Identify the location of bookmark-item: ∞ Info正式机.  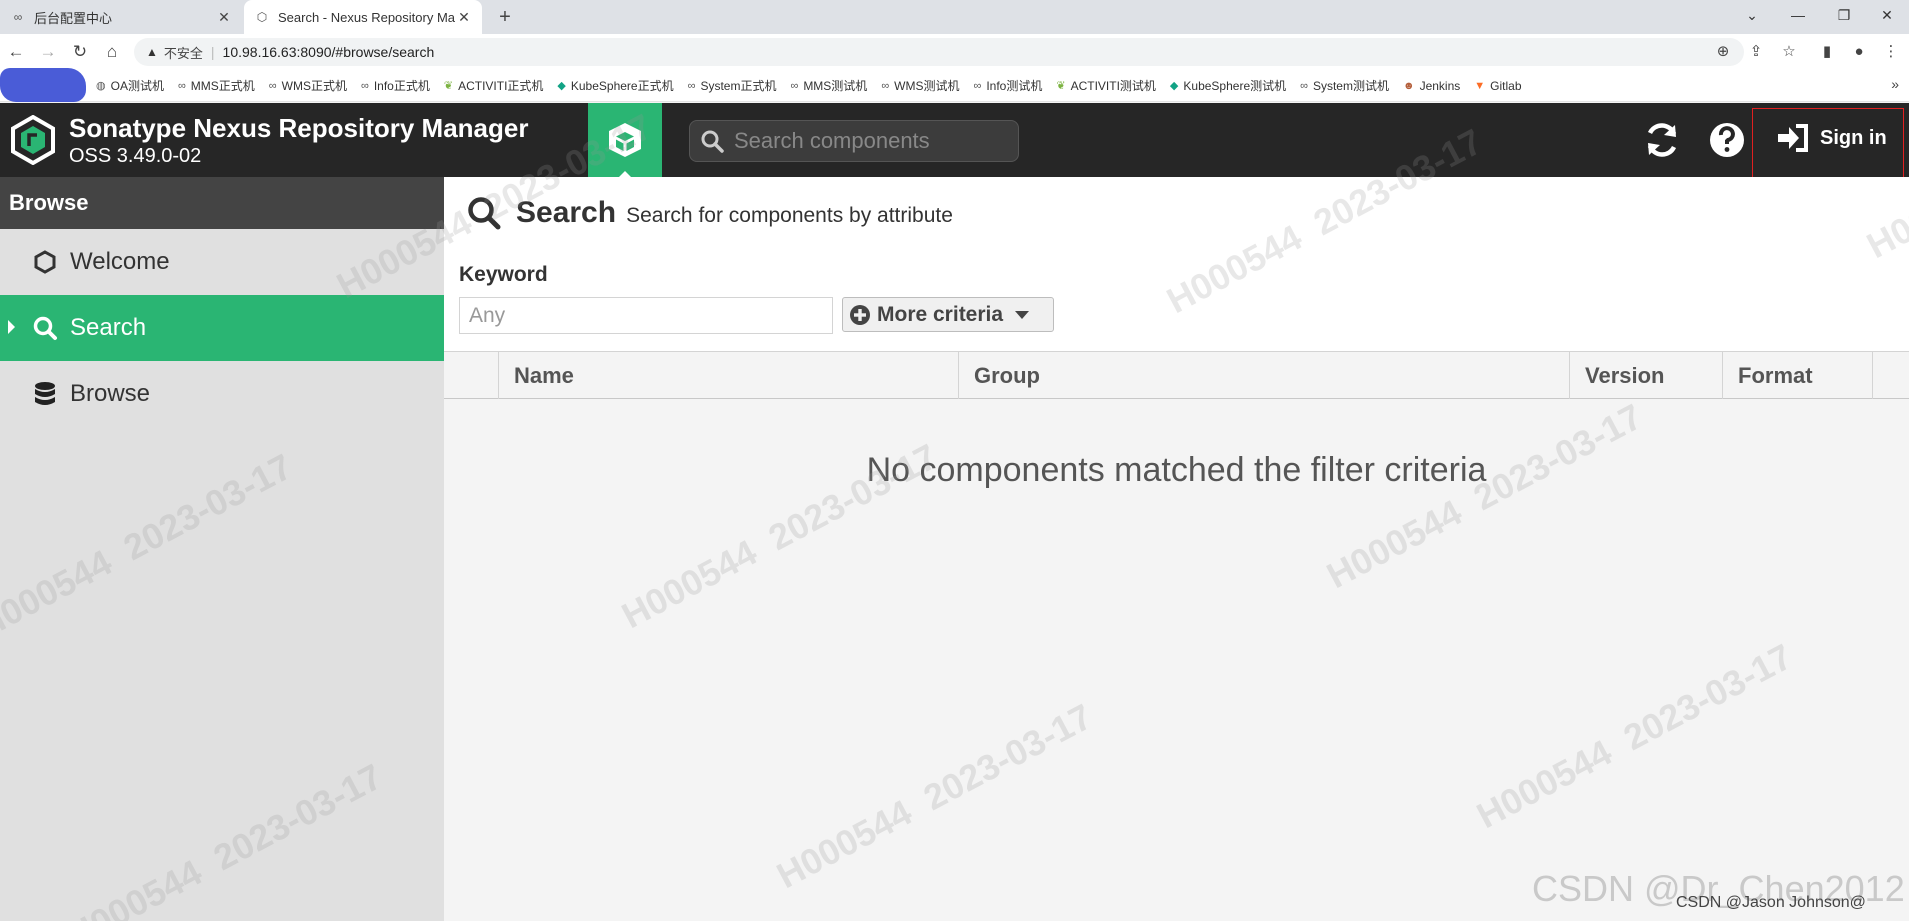
(395, 85).